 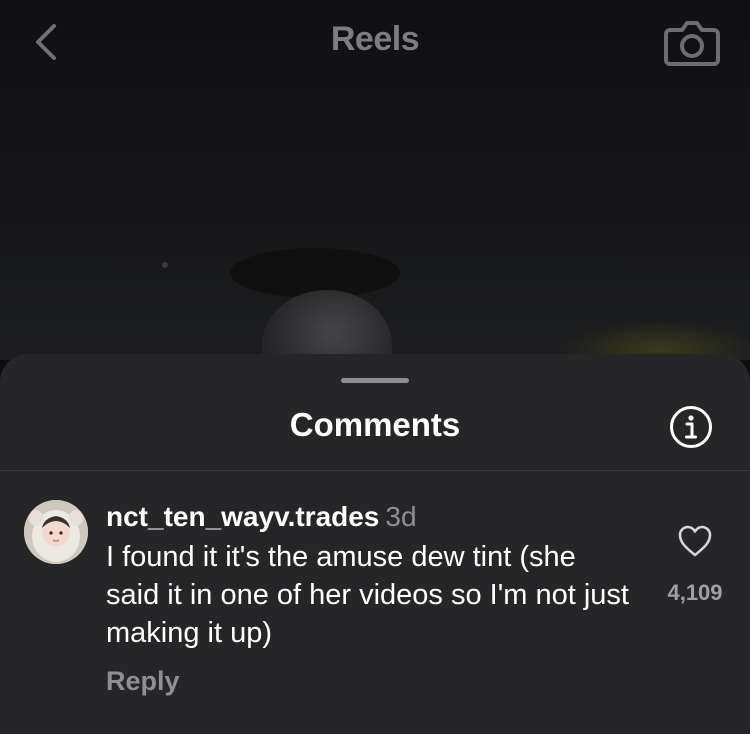 I want to click on heart-icon, so click(x=695, y=541).